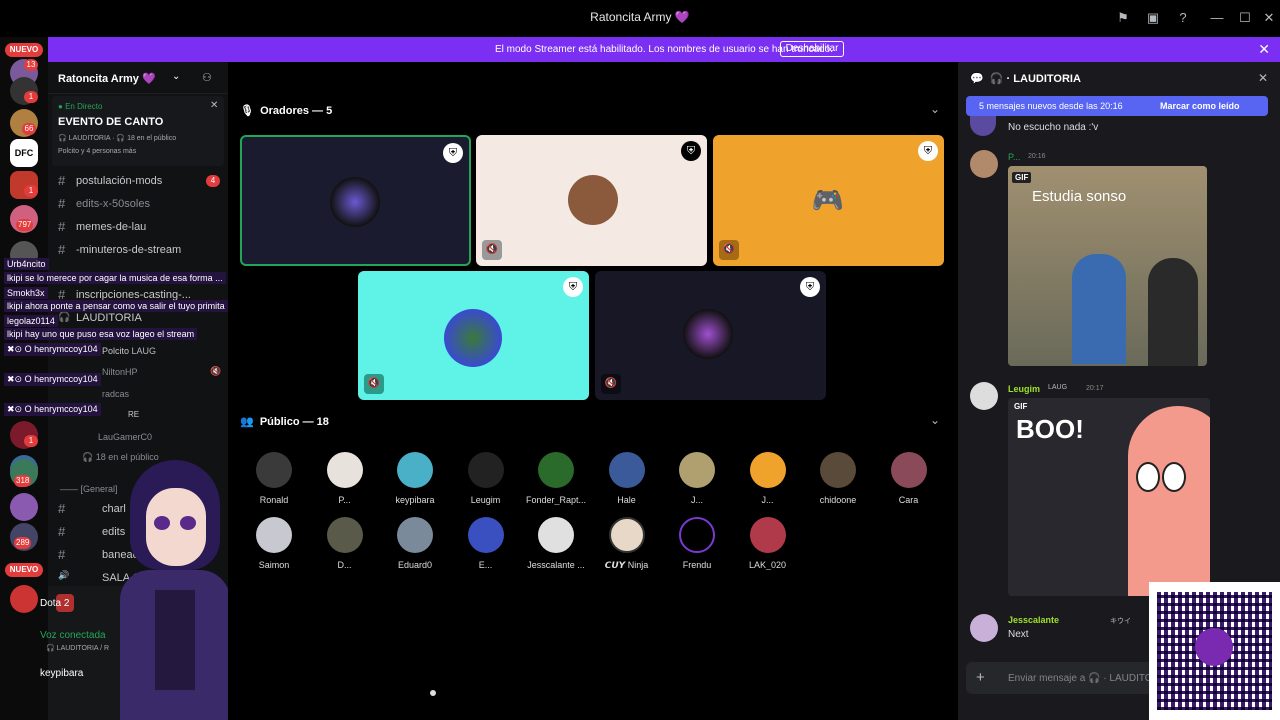 The height and width of the screenshot is (720, 1280). I want to click on audience-member: Saimon, so click(274, 543).